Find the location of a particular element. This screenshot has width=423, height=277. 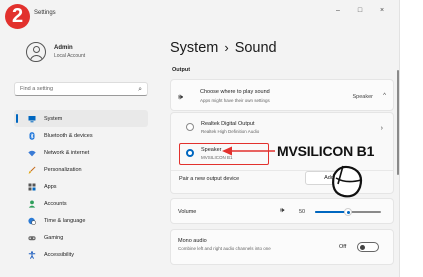

sidebar-item-label: System is located at coordinates (53, 118).